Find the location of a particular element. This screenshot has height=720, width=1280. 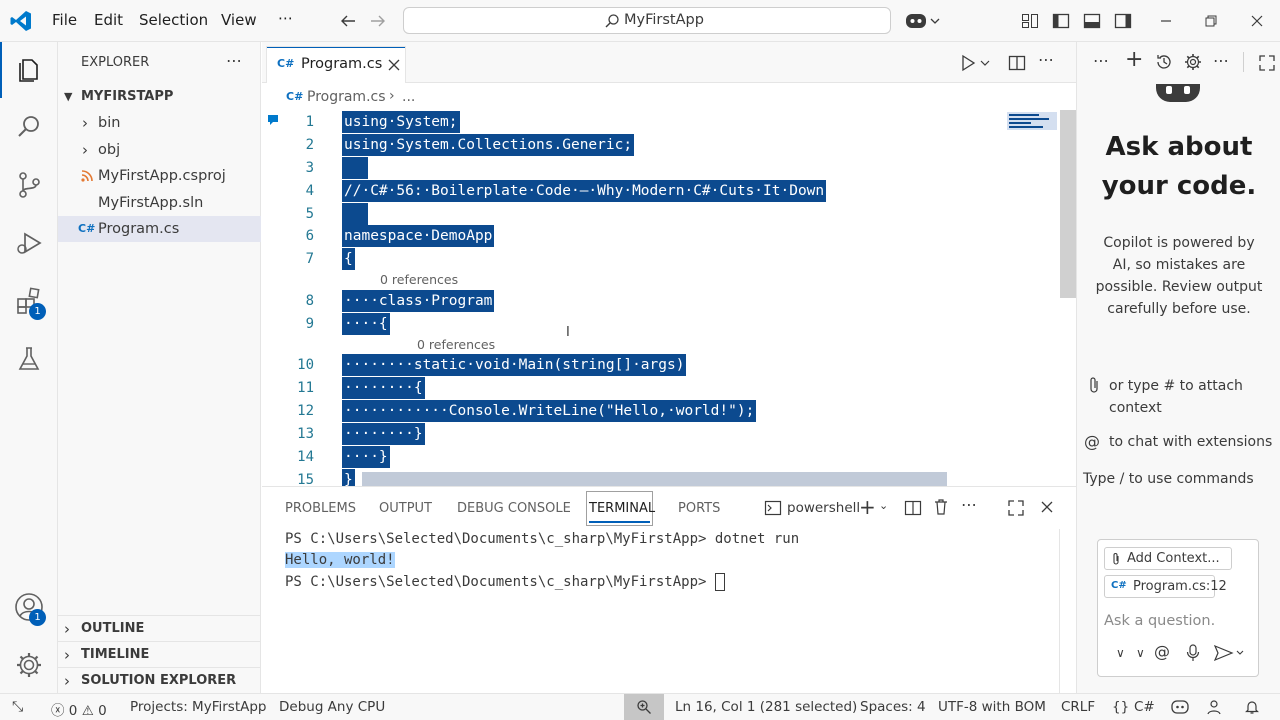

extensions-icon: 1 is located at coordinates (30, 303).